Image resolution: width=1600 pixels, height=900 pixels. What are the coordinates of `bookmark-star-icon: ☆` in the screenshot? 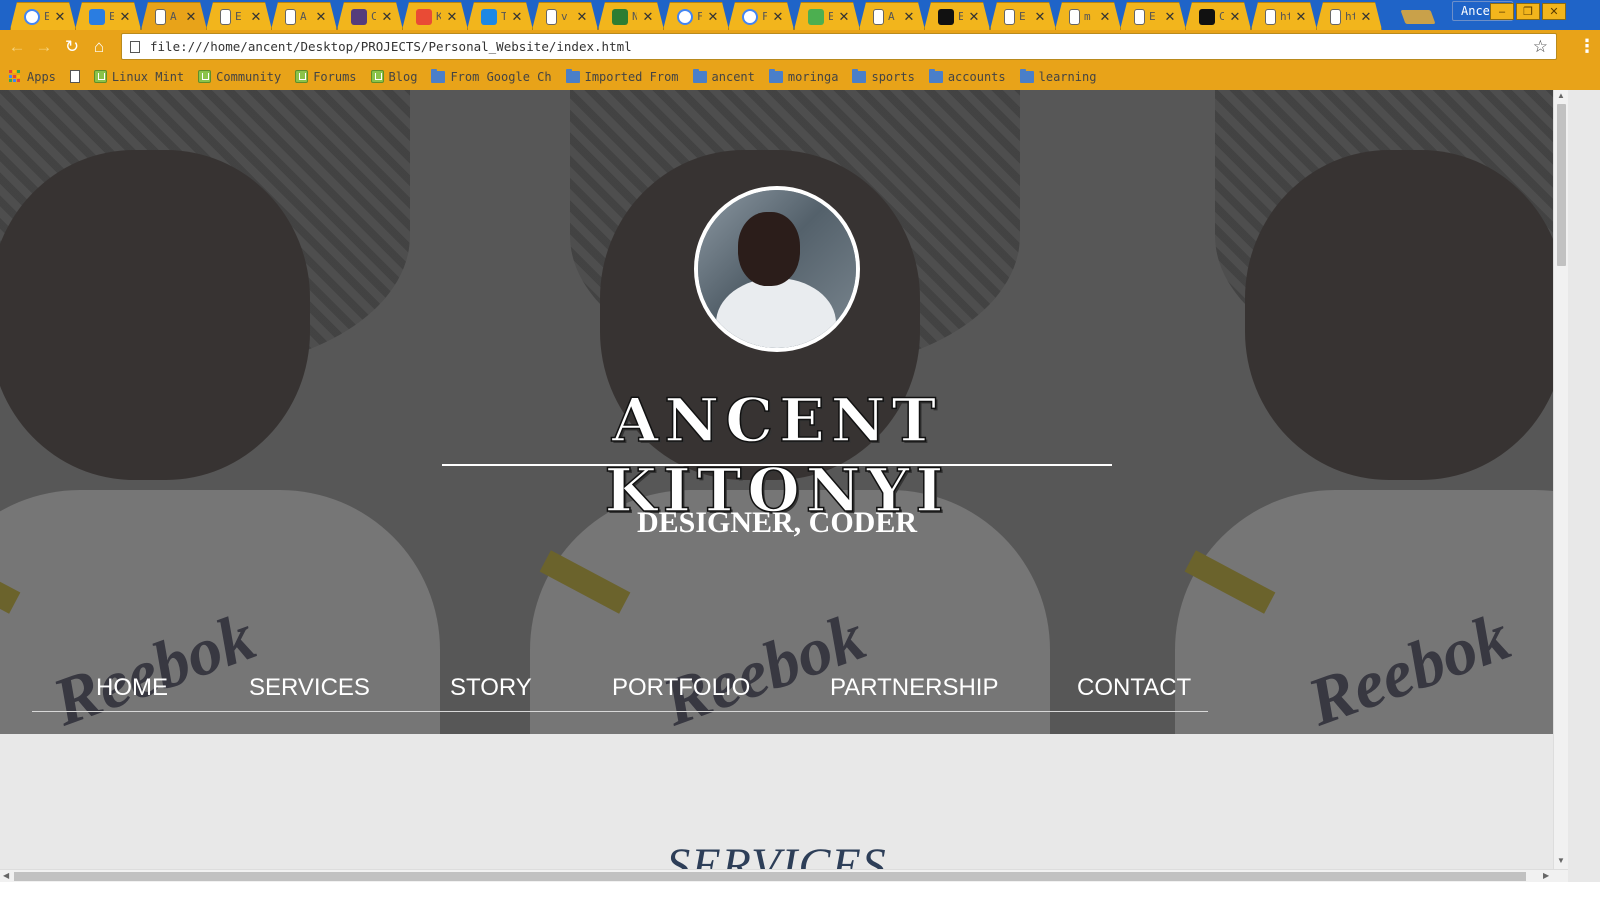 It's located at (1540, 47).